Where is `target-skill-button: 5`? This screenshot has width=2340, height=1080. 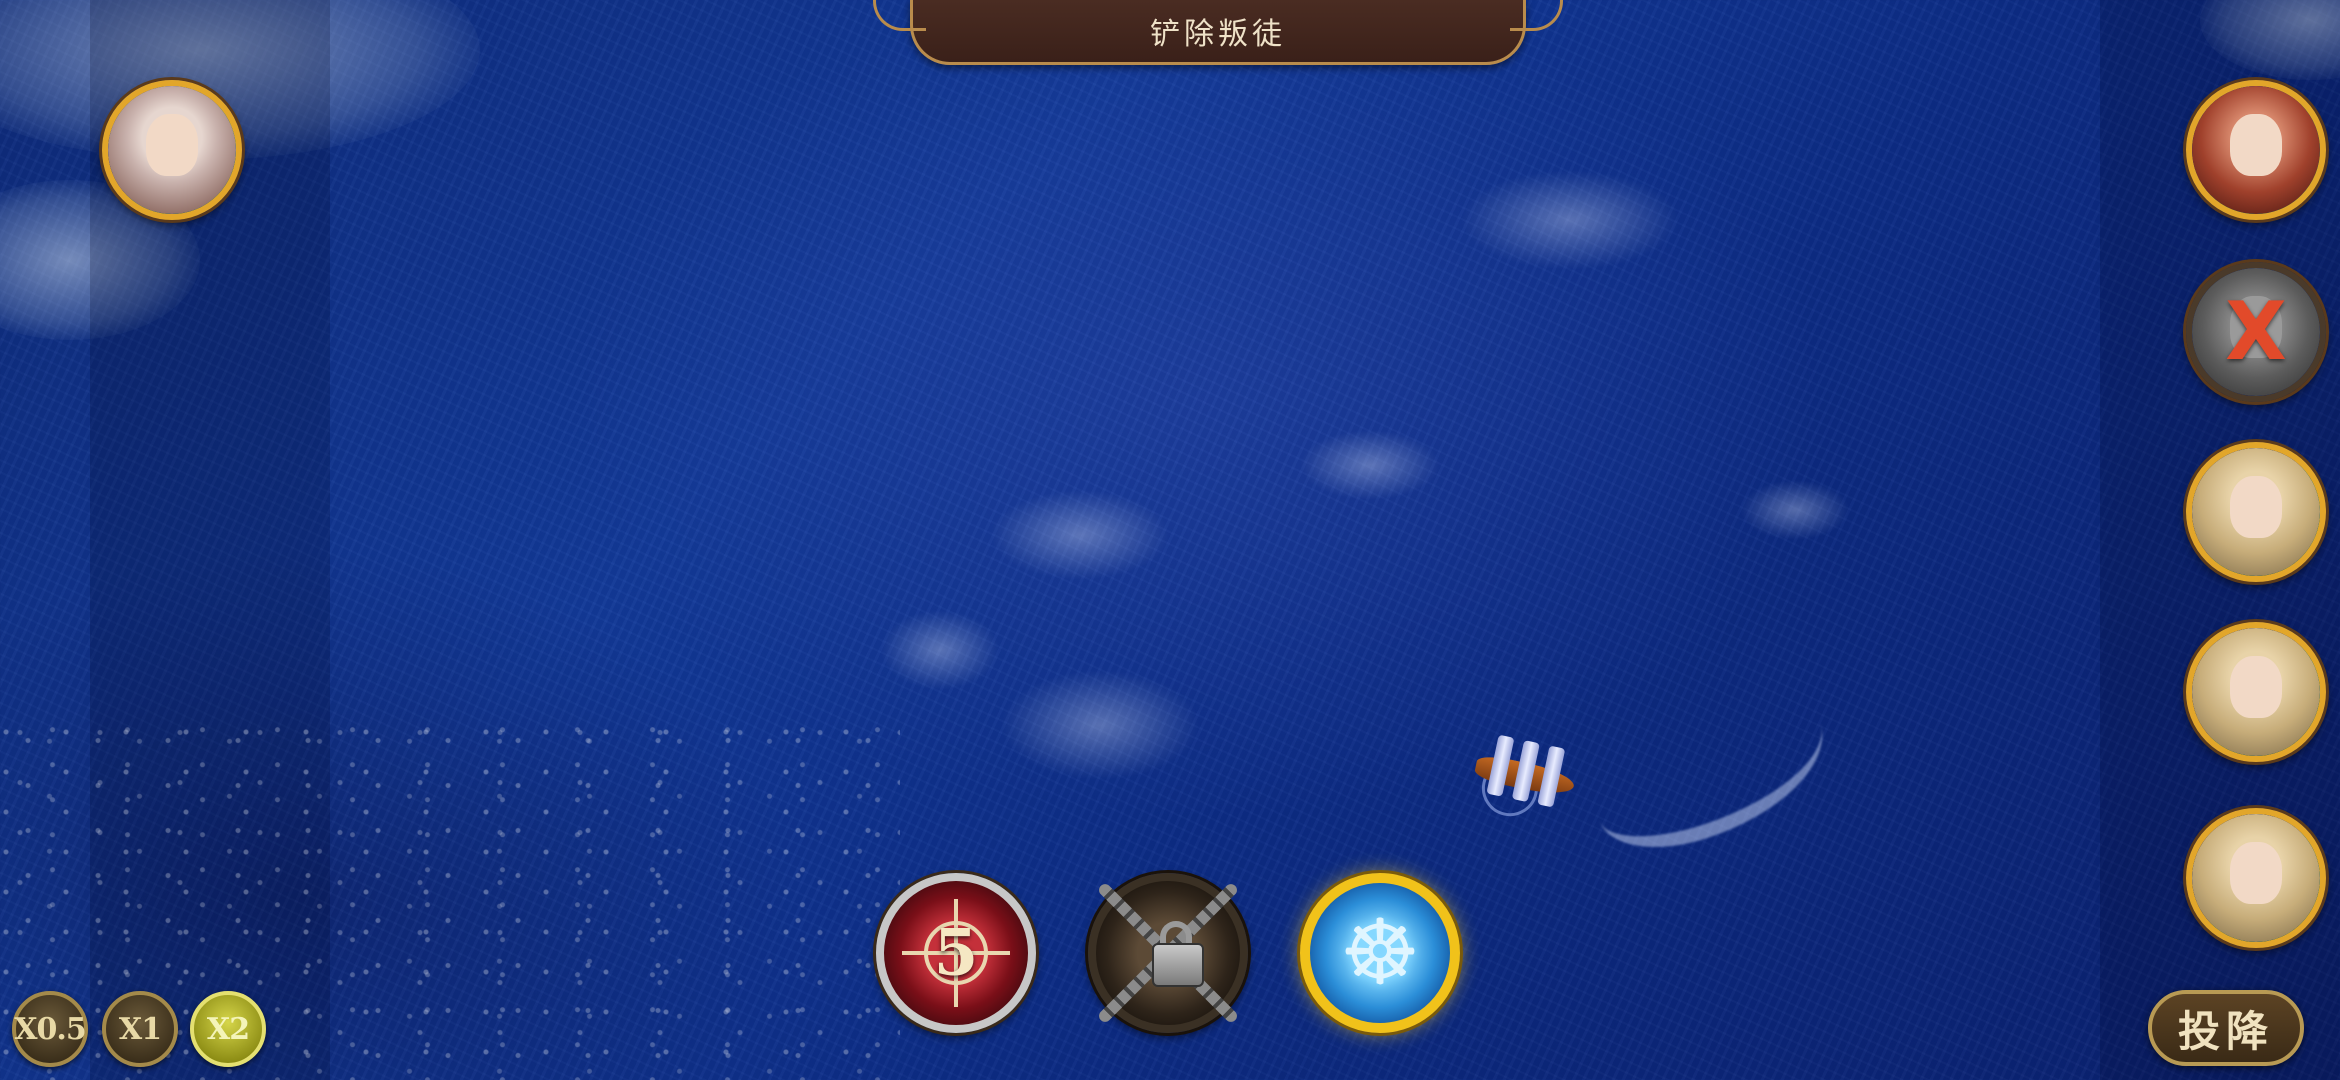
target-skill-button: 5 is located at coordinates (956, 953).